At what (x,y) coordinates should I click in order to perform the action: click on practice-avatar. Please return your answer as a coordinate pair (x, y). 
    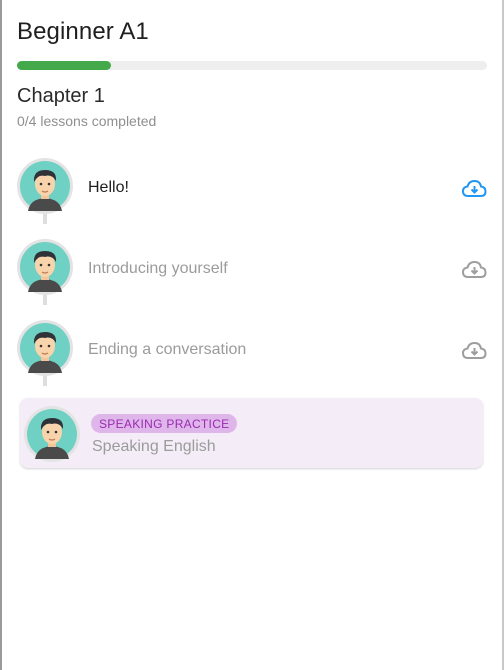
    Looking at the image, I should click on (52, 434).